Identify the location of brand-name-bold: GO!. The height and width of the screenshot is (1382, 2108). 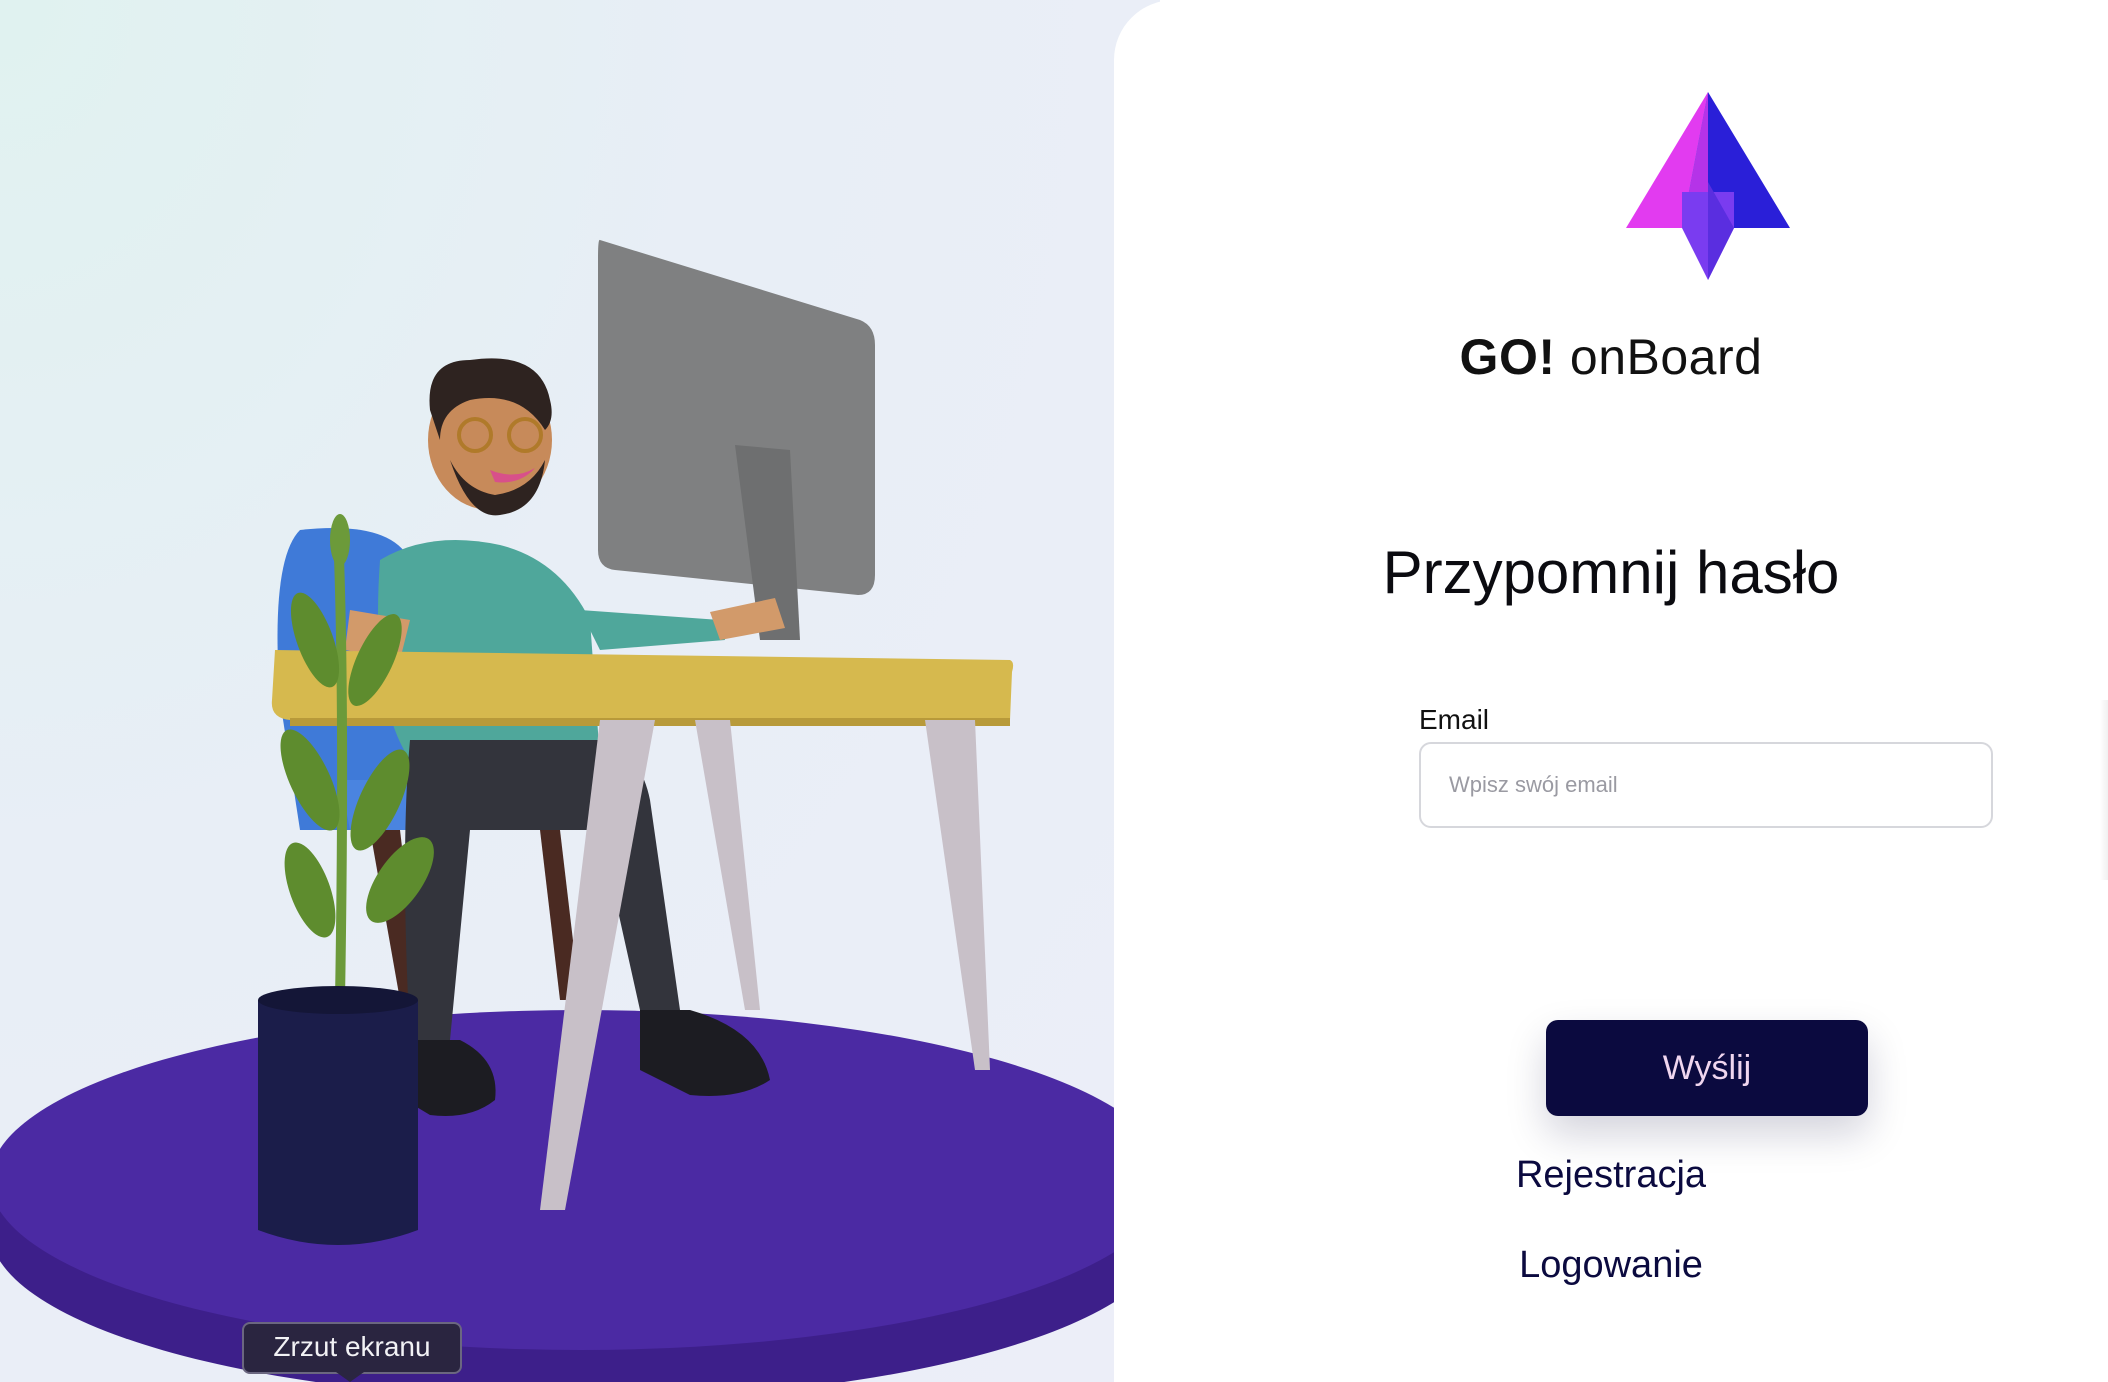
(1507, 357).